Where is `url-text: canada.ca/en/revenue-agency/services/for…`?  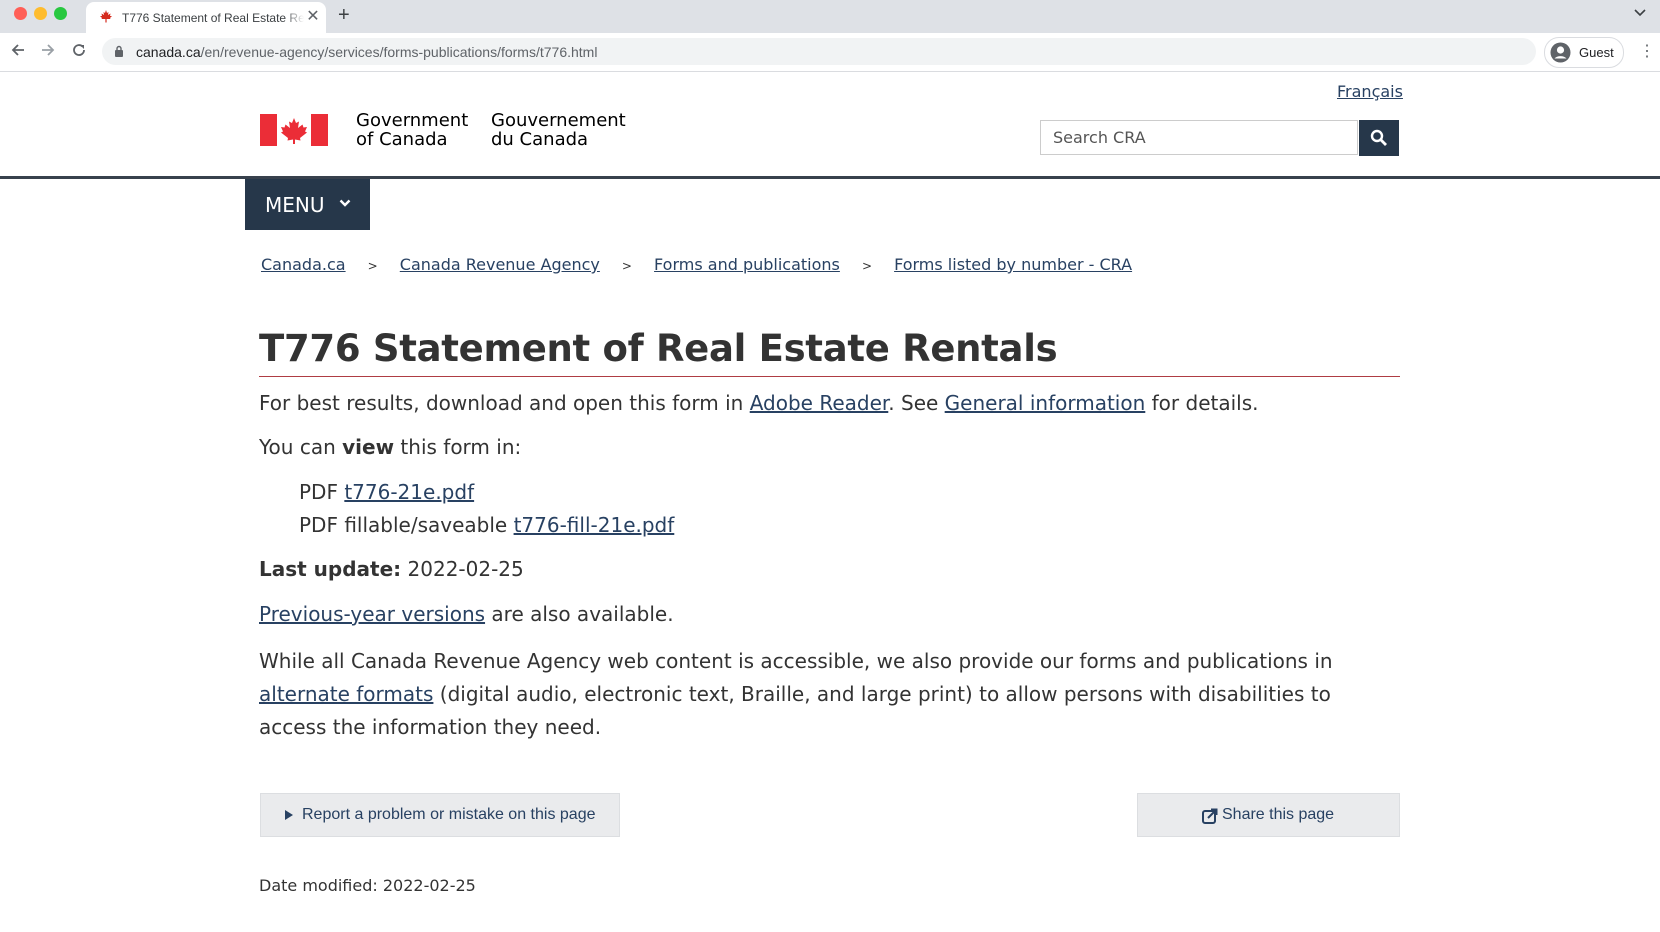
url-text: canada.ca/en/revenue-agency/services/for… is located at coordinates (367, 52).